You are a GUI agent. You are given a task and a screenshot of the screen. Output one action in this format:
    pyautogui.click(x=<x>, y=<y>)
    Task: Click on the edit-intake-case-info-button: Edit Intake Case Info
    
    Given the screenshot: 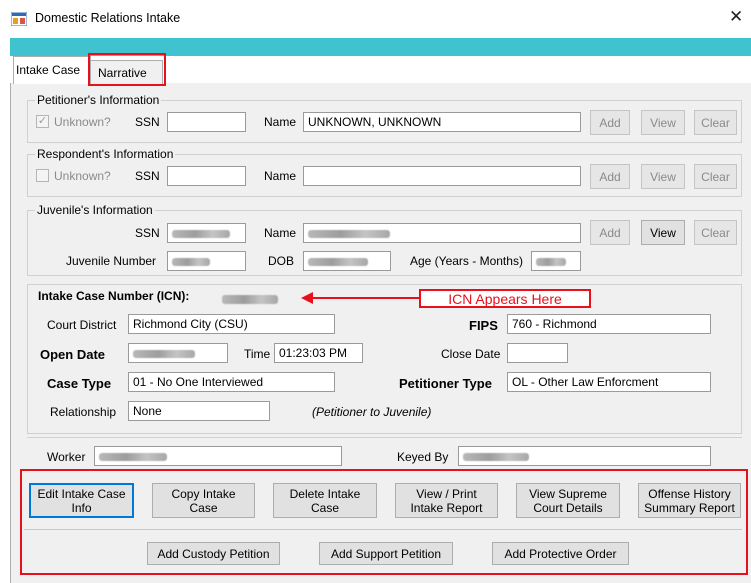 What is the action you would take?
    pyautogui.click(x=81, y=500)
    